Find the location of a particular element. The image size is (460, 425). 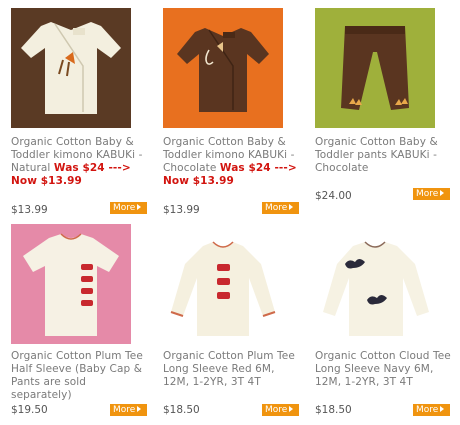

product-price: $24.00 is located at coordinates (333, 196).